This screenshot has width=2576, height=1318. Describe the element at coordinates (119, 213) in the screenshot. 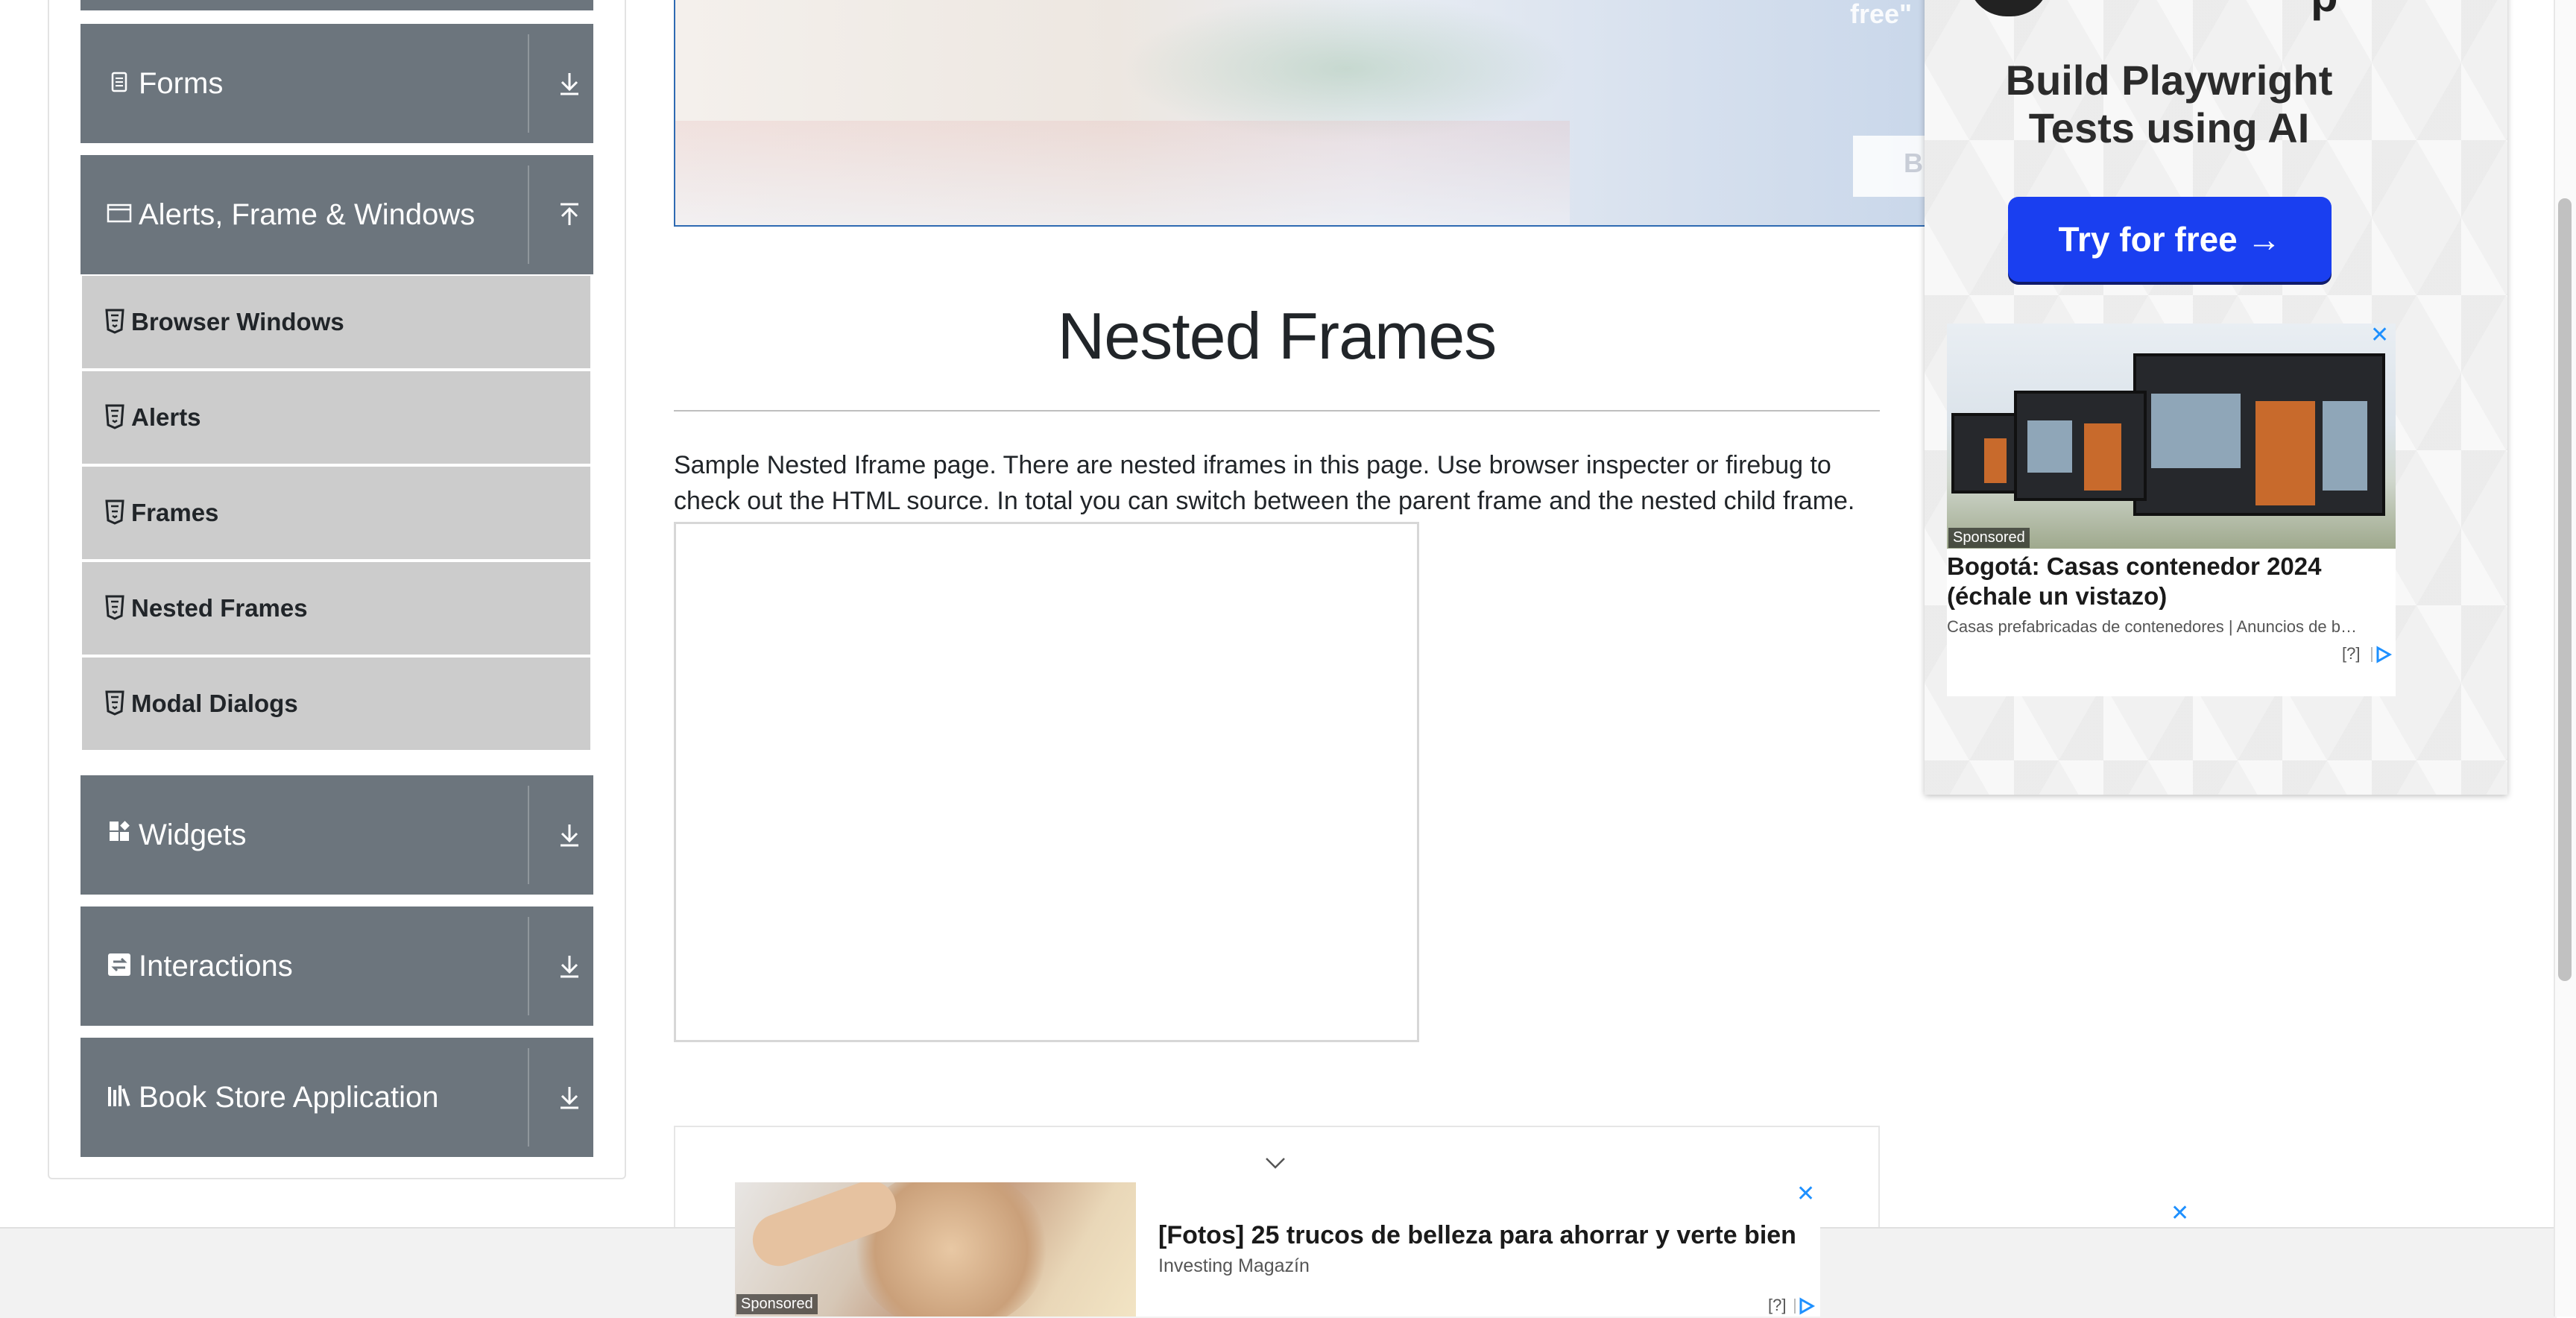

I see `window-icon` at that location.